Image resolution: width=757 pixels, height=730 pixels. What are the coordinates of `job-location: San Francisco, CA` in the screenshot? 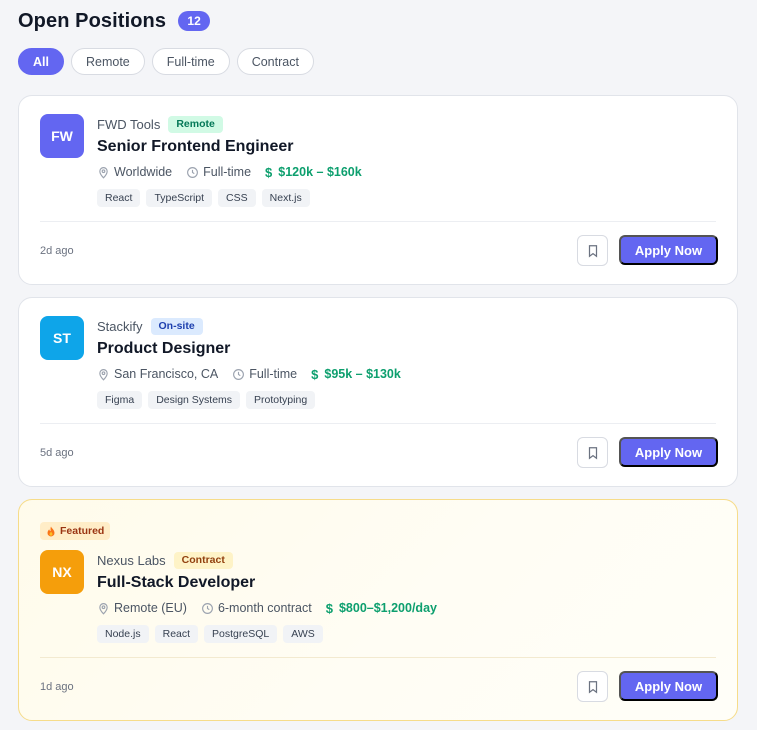 It's located at (157, 374).